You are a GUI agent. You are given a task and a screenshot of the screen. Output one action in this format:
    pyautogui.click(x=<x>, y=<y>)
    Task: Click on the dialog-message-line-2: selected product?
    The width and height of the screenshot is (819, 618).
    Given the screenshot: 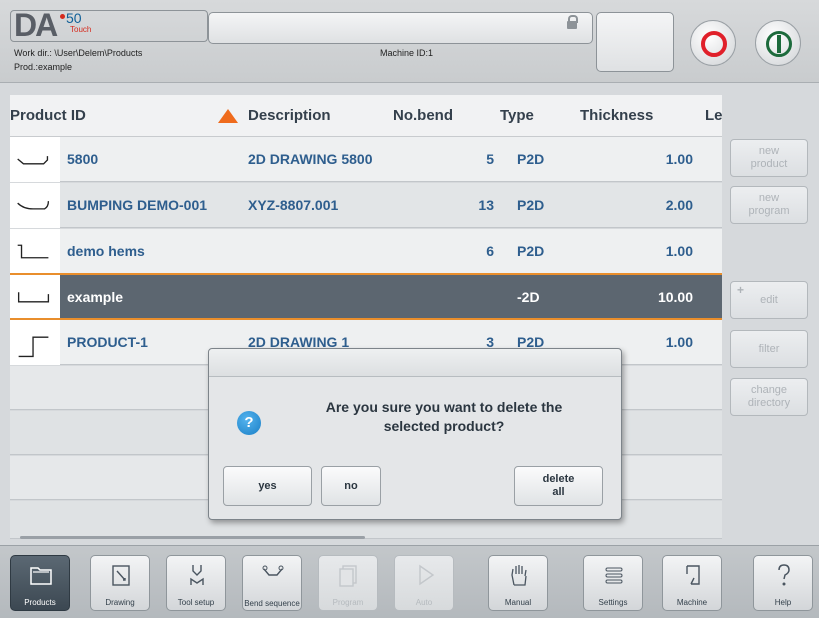 What is the action you would take?
    pyautogui.click(x=444, y=426)
    